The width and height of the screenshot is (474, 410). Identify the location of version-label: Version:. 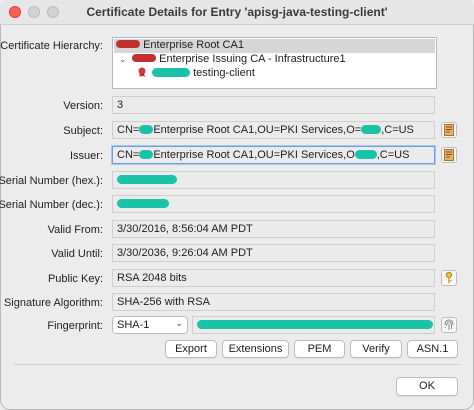
(83, 106).